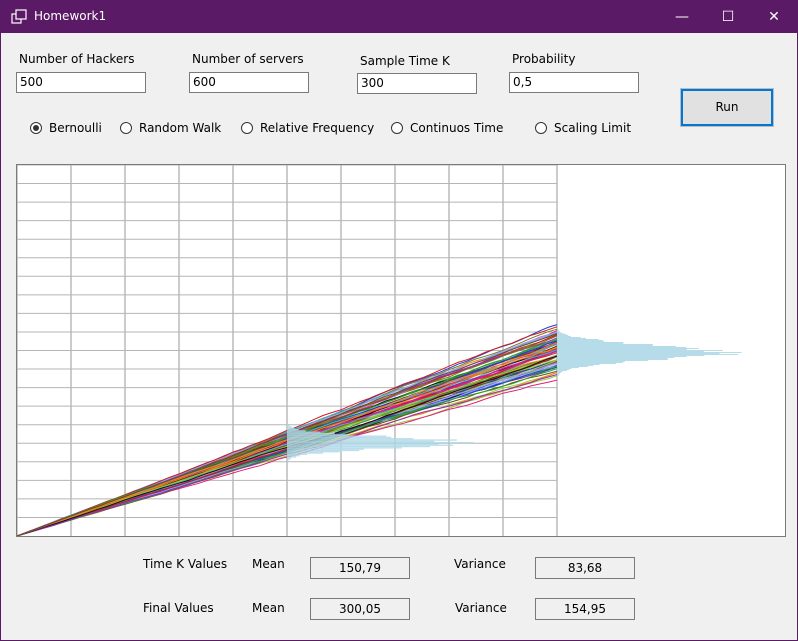 The image size is (798, 641). I want to click on window-title: Homework1, so click(70, 16).